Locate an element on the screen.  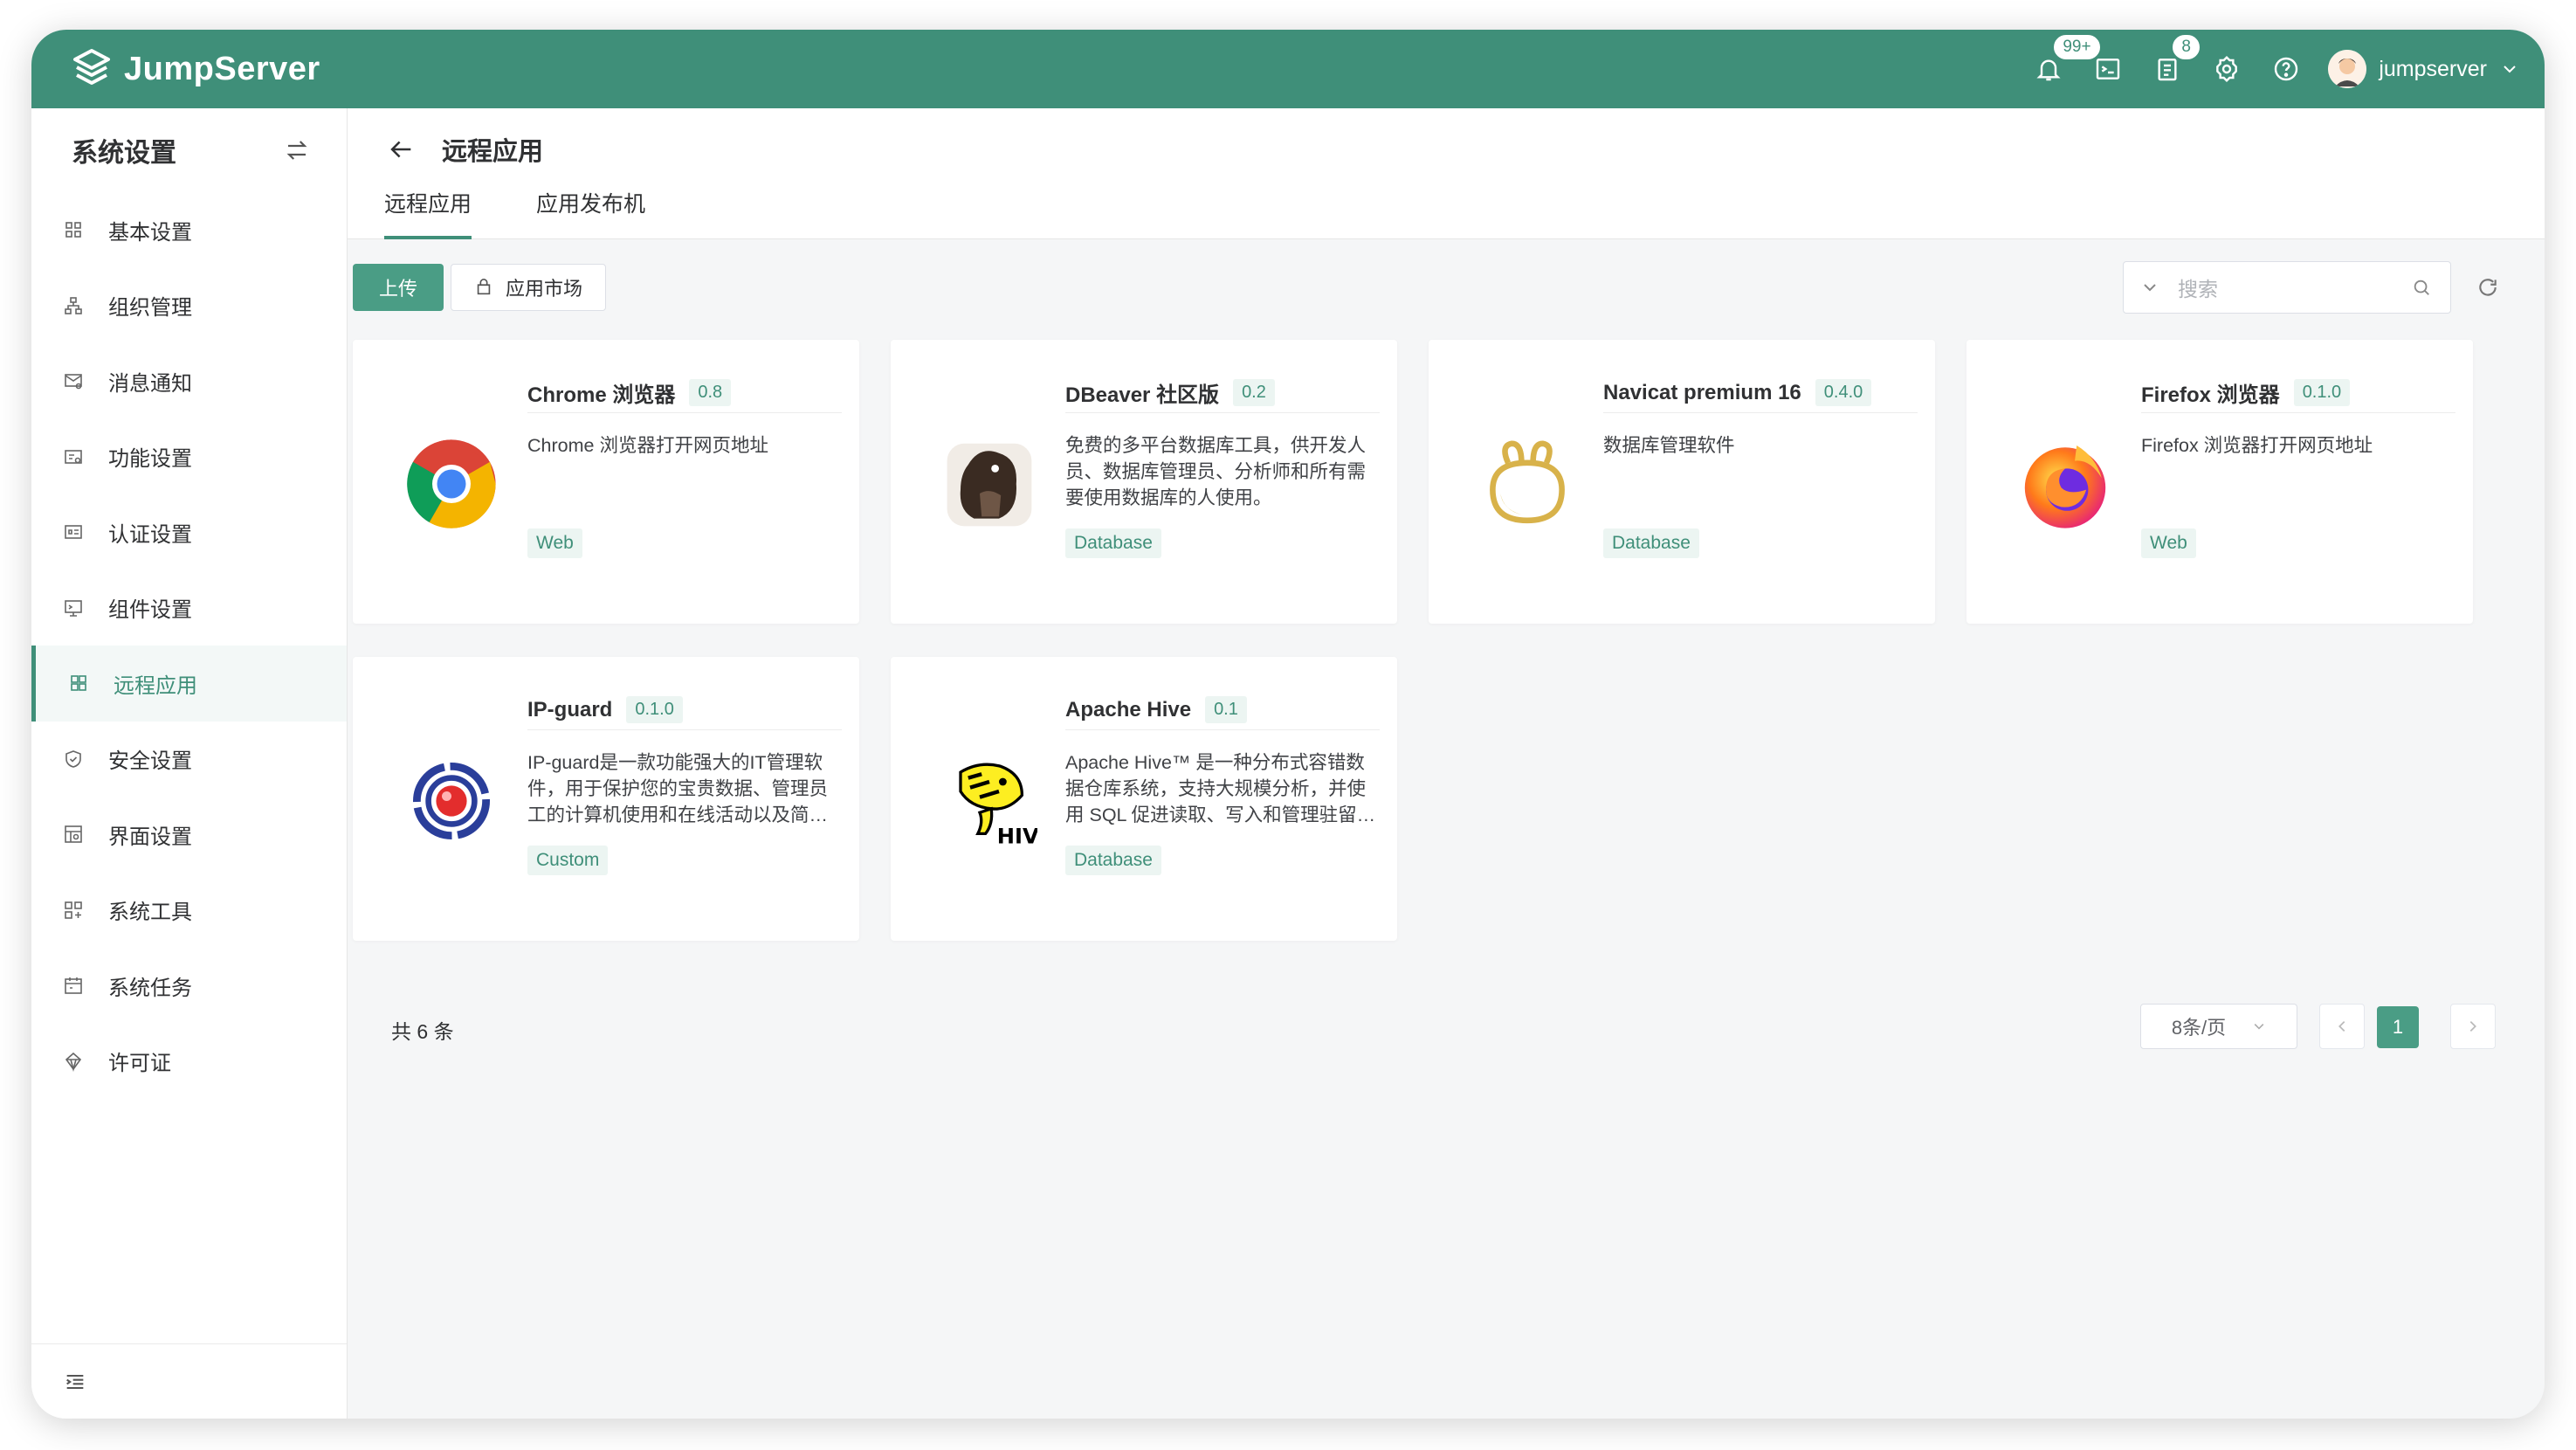
sidebar-item: 界面设置 is located at coordinates (189, 835).